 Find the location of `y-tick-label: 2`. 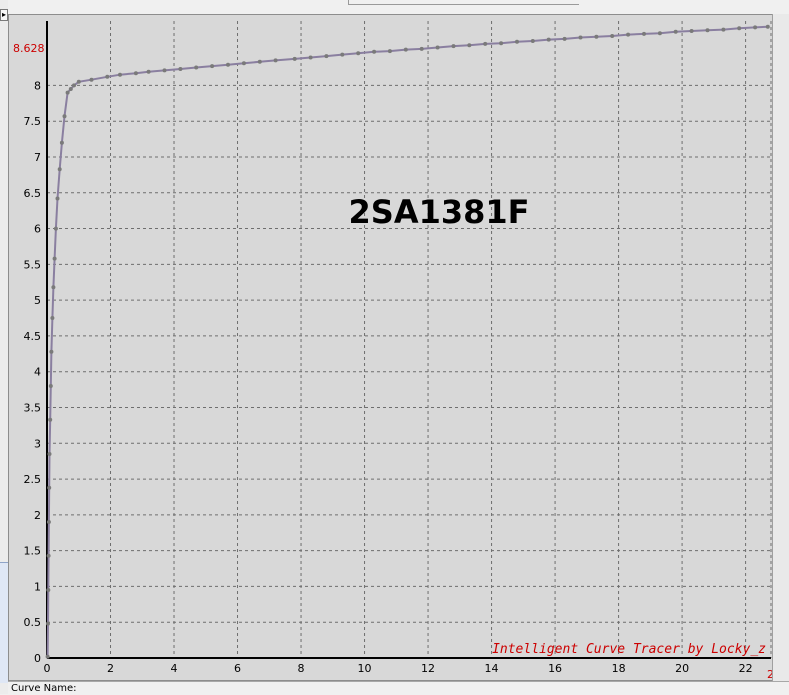

y-tick-label: 2 is located at coordinates (37, 515).